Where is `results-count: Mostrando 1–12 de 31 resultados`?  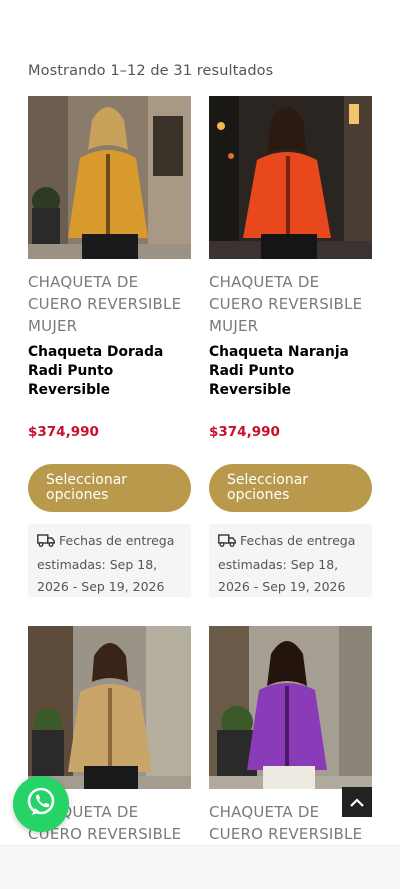 results-count: Mostrando 1–12 de 31 resultados is located at coordinates (151, 71).